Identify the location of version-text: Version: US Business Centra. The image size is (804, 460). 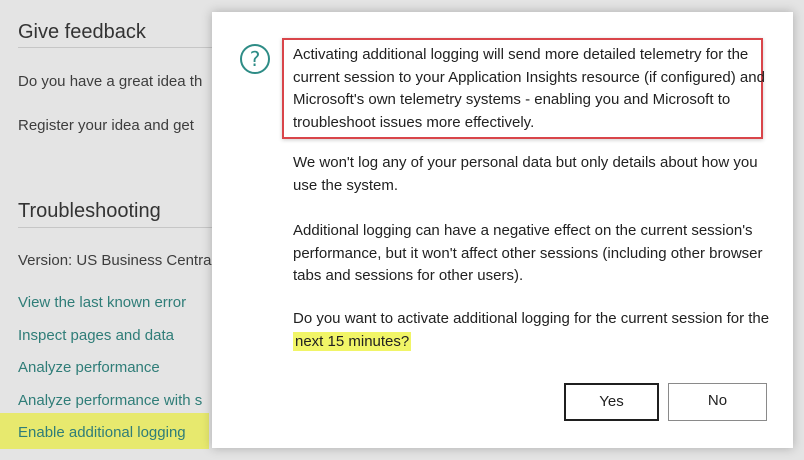
(115, 260).